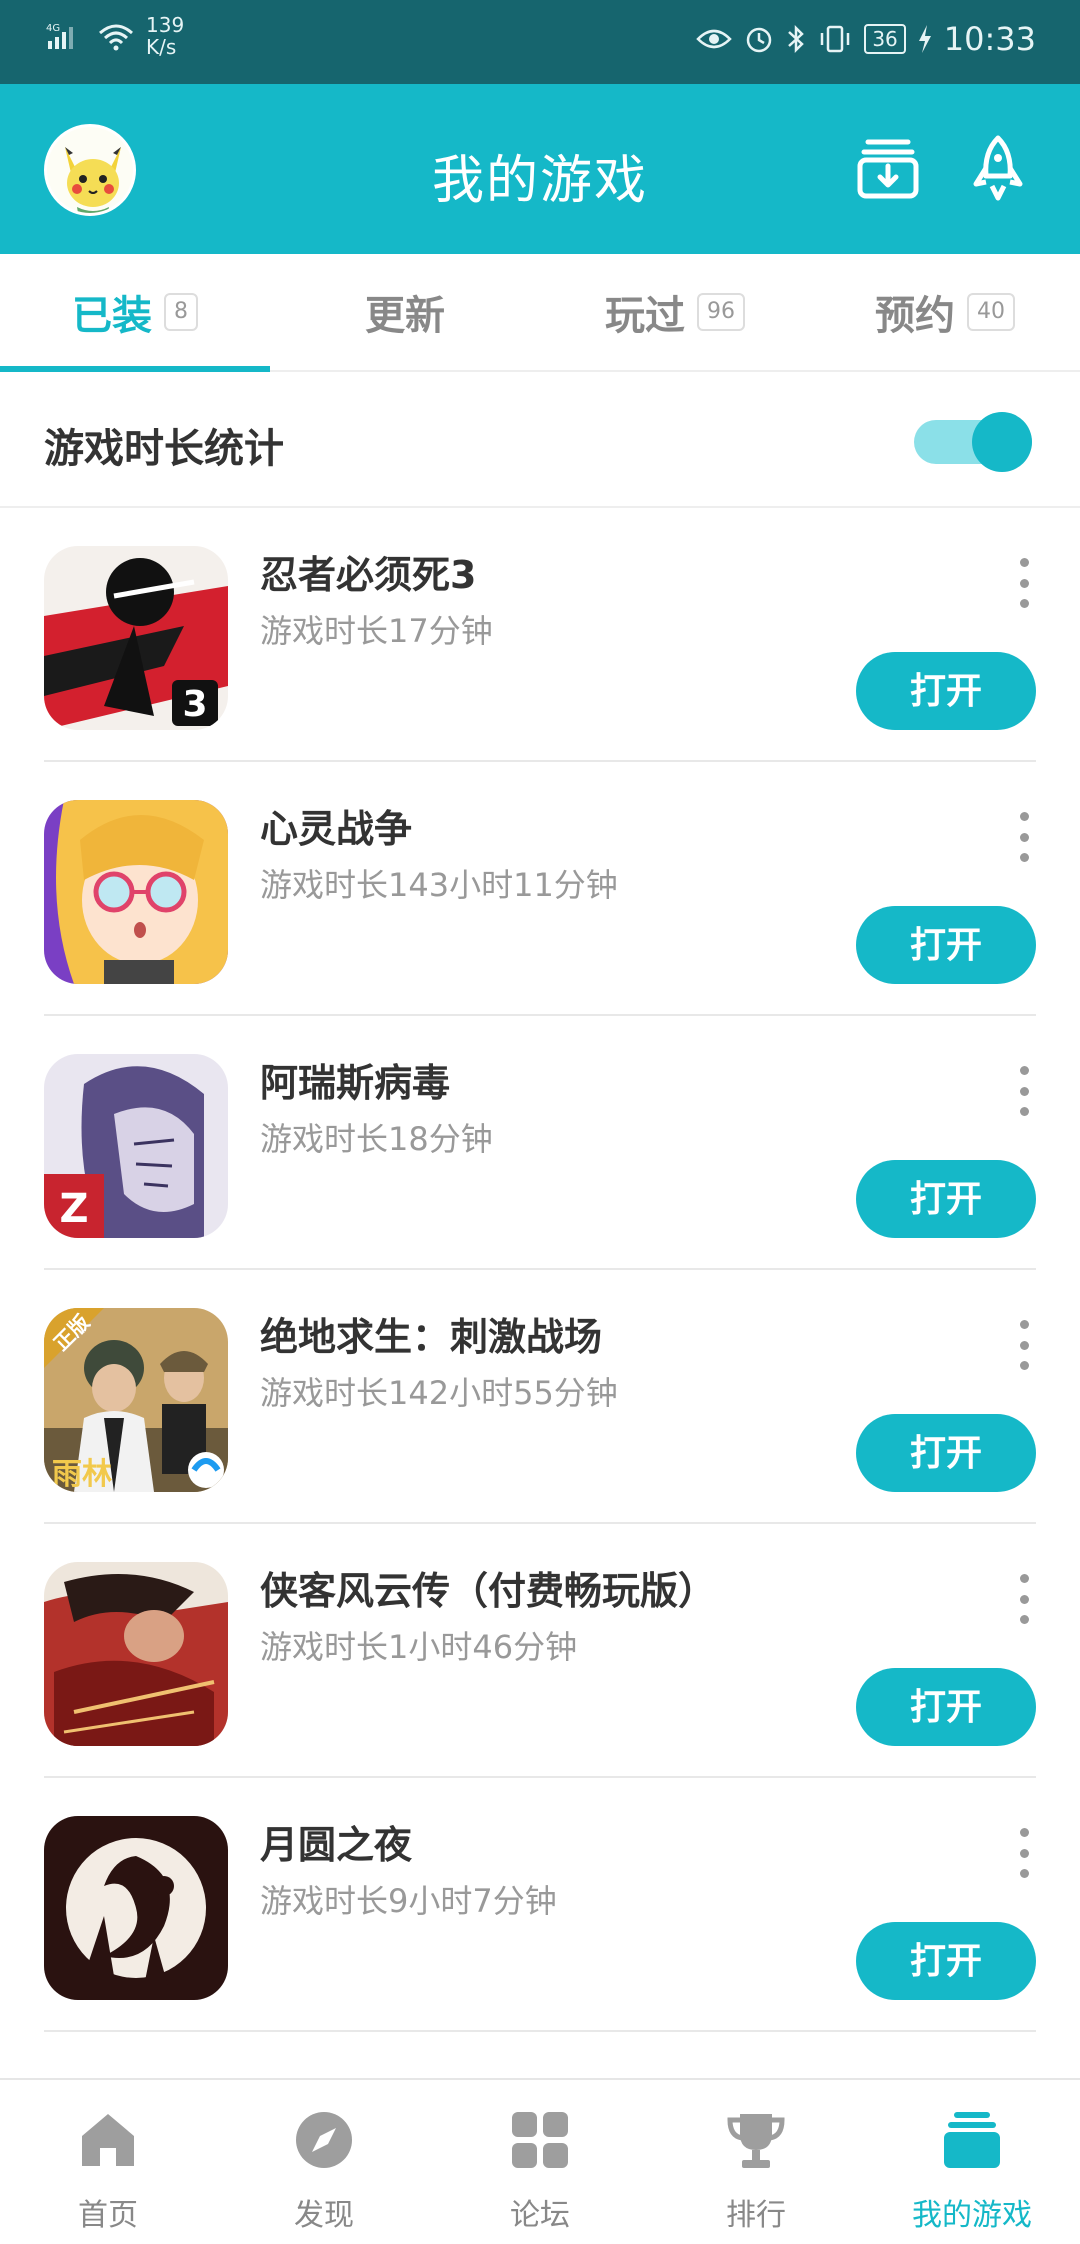  Describe the element at coordinates (73, 1209) in the screenshot. I see `svg-text: Z` at that location.